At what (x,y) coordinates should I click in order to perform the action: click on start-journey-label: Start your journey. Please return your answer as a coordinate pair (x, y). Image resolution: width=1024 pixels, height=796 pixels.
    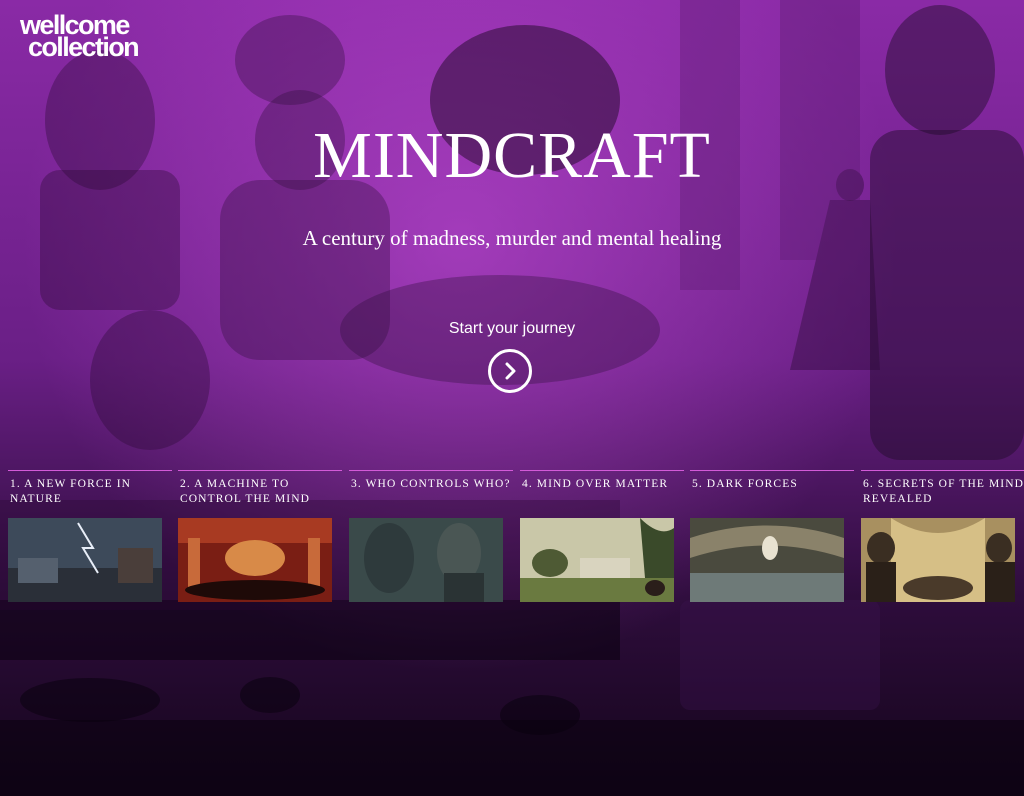
    Looking at the image, I should click on (512, 329).